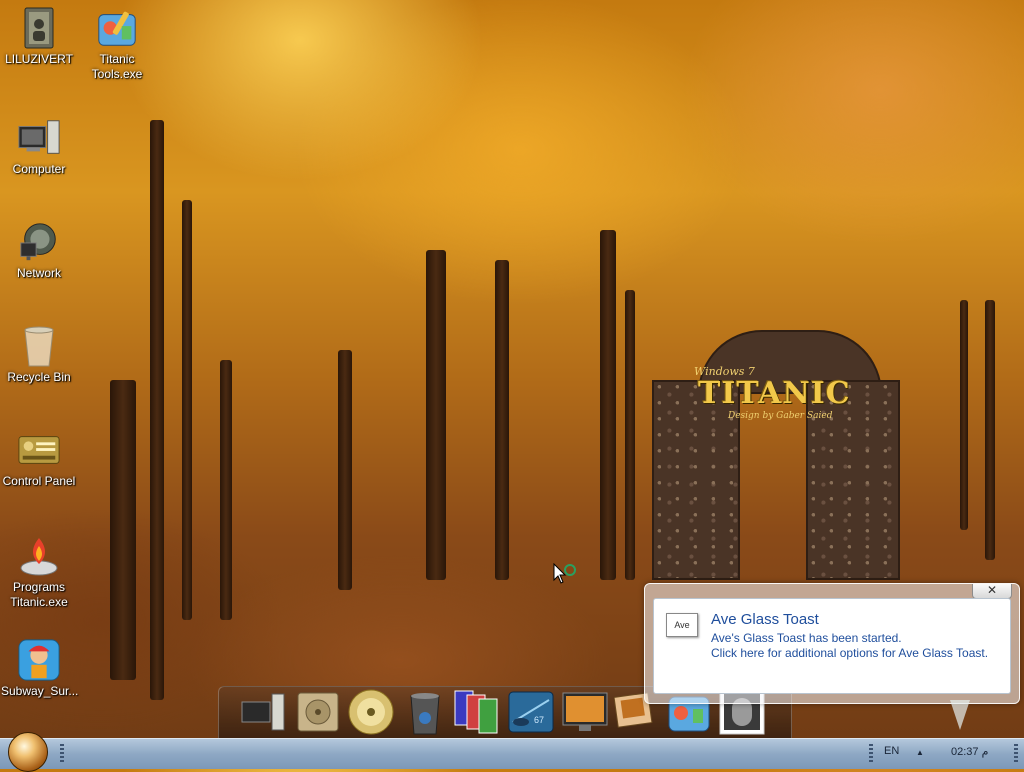  I want to click on drive-icon, so click(318, 712).